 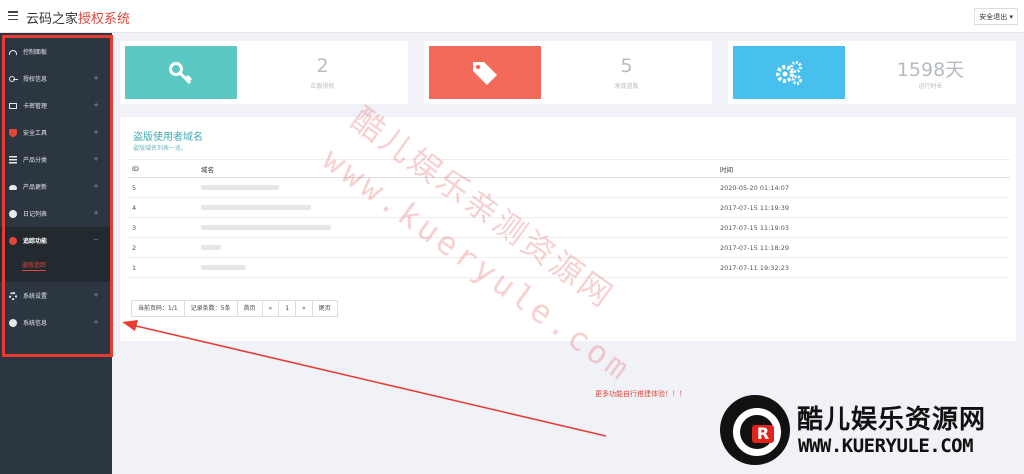 What do you see at coordinates (56, 105) in the screenshot?
I see `sidebar-item-cards: 卡密管理 +` at bounding box center [56, 105].